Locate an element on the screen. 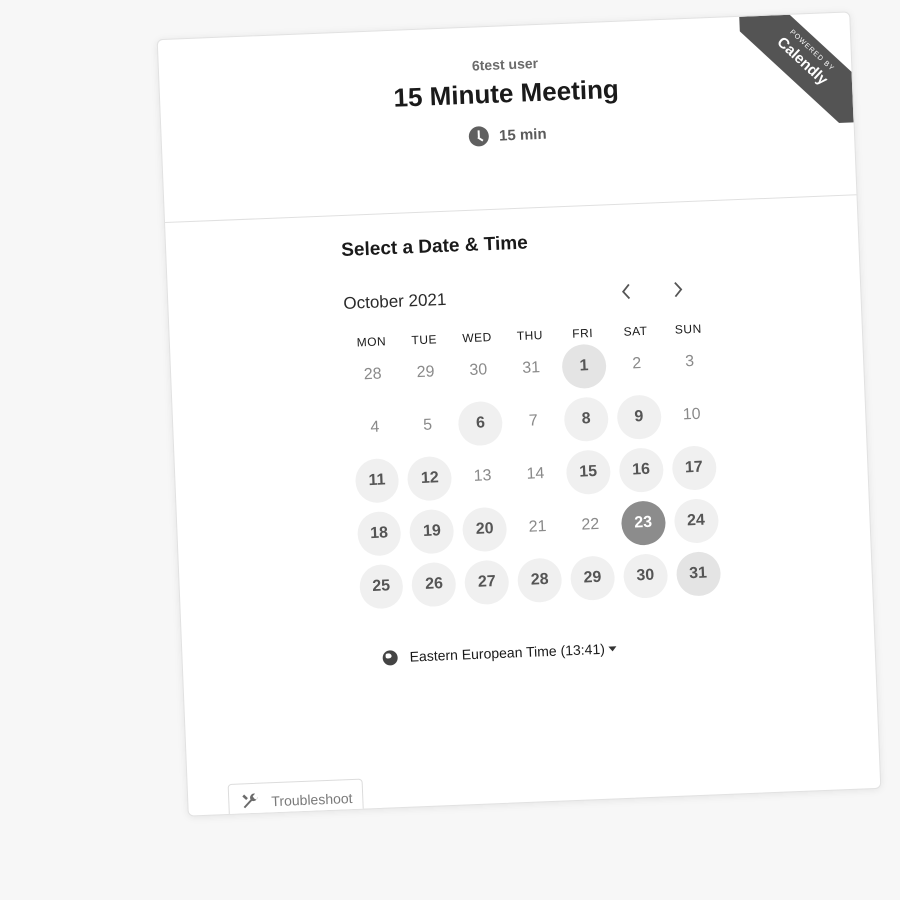 The image size is (900, 900). calendar-day-available: 26 is located at coordinates (434, 584).